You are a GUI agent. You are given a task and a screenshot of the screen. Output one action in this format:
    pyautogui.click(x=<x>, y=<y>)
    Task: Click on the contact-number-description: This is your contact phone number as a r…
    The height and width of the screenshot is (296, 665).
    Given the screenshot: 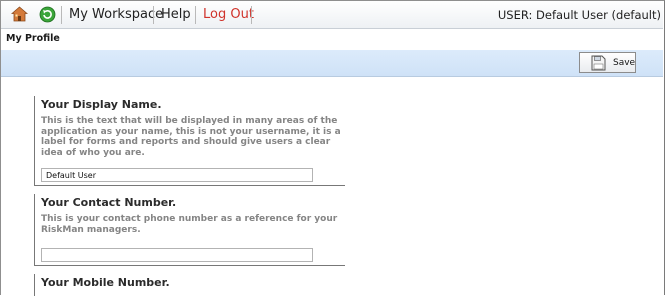 What is the action you would take?
    pyautogui.click(x=189, y=224)
    